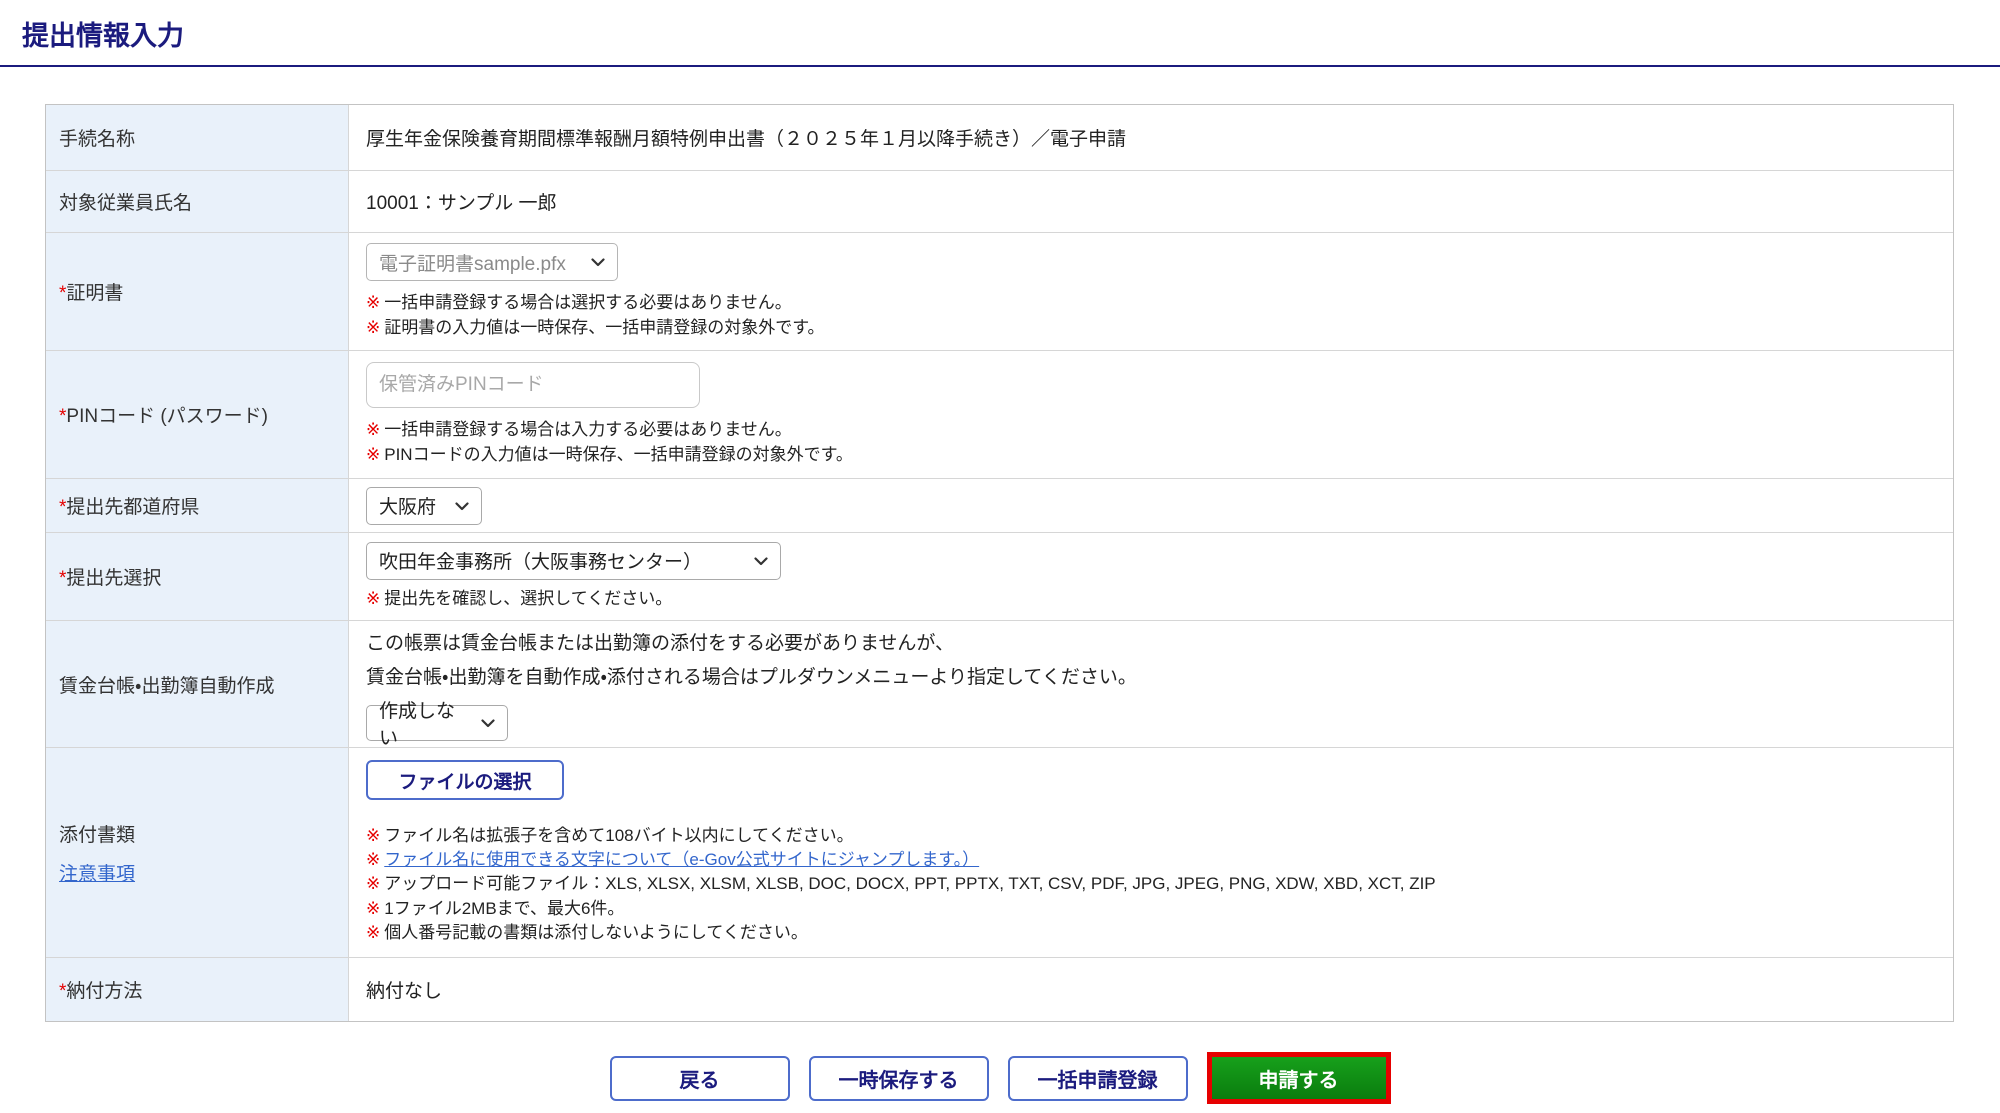 Image resolution: width=2000 pixels, height=1113 pixels. Describe the element at coordinates (404, 991) in the screenshot. I see `payment-method-value: 納付なし` at that location.